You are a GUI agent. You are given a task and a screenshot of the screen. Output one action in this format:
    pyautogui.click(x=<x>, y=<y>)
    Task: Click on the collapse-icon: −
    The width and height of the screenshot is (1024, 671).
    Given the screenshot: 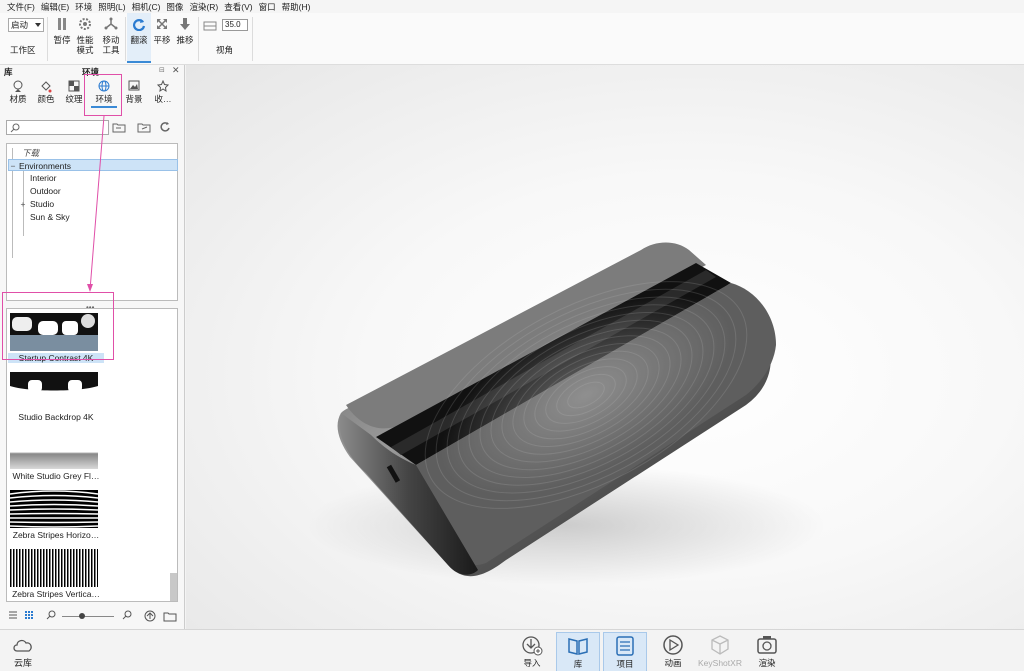 What is the action you would take?
    pyautogui.click(x=13, y=166)
    